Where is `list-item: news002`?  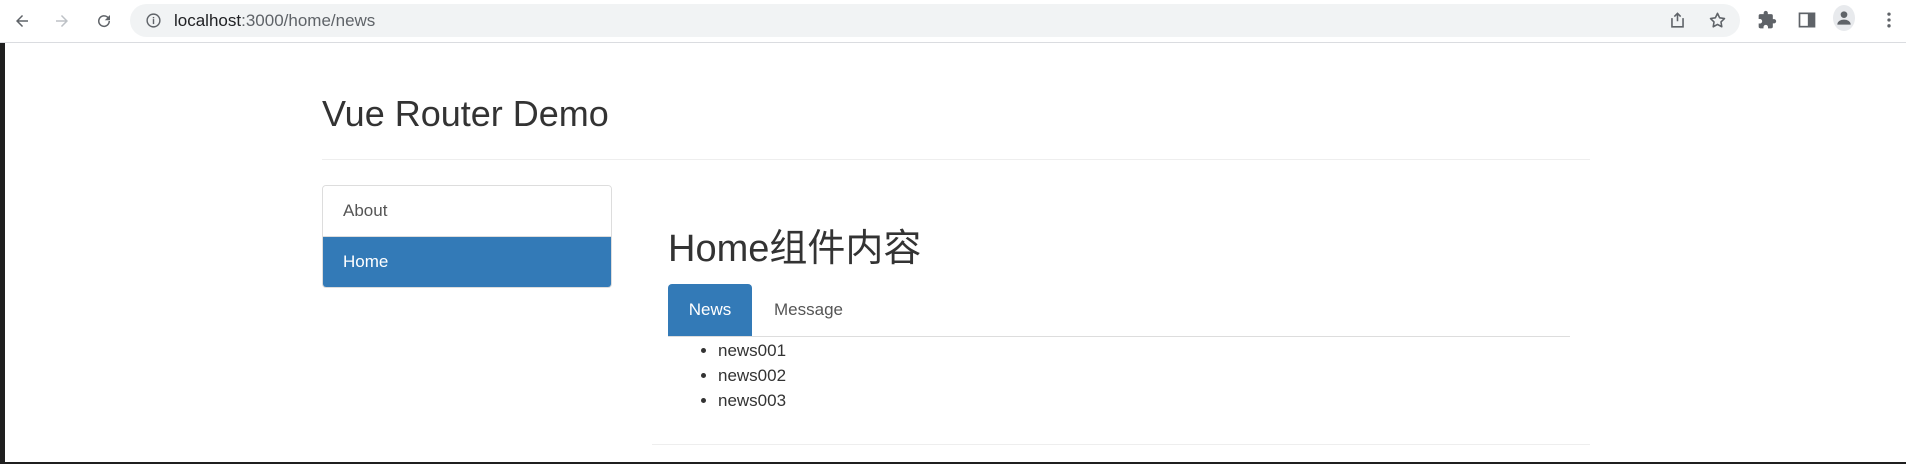 list-item: news002 is located at coordinates (752, 375).